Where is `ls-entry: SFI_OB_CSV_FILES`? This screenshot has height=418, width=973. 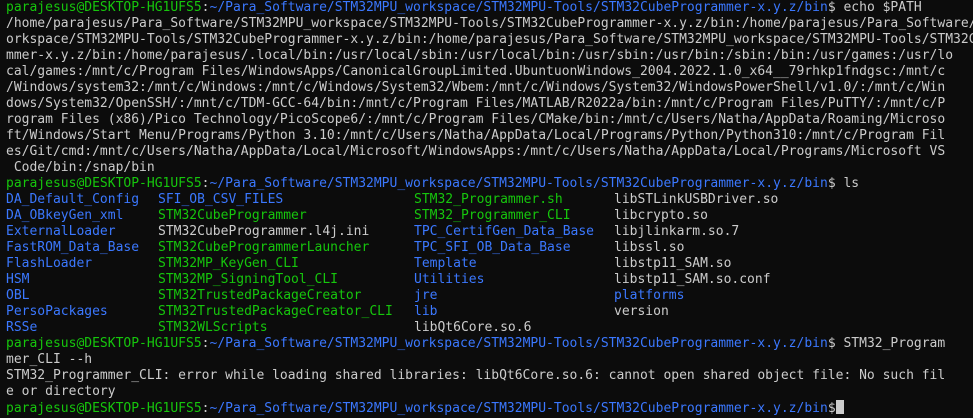
ls-entry: SFI_OB_CSV_FILES is located at coordinates (221, 199).